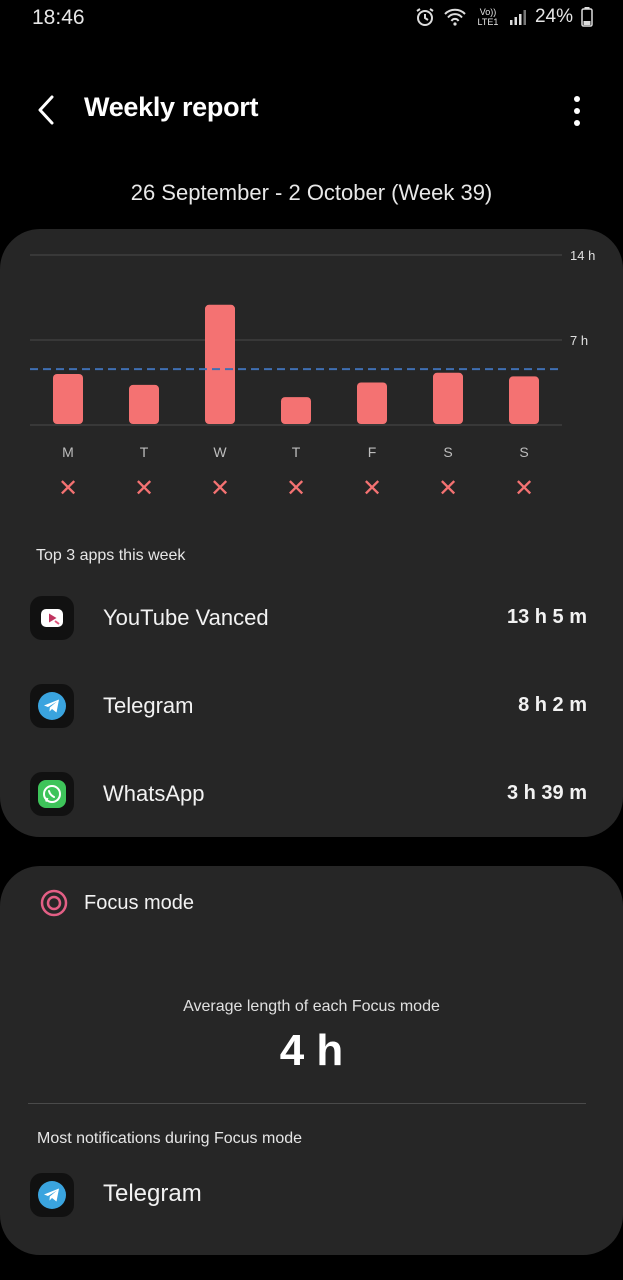  What do you see at coordinates (518, 17) in the screenshot?
I see `signal-icon` at bounding box center [518, 17].